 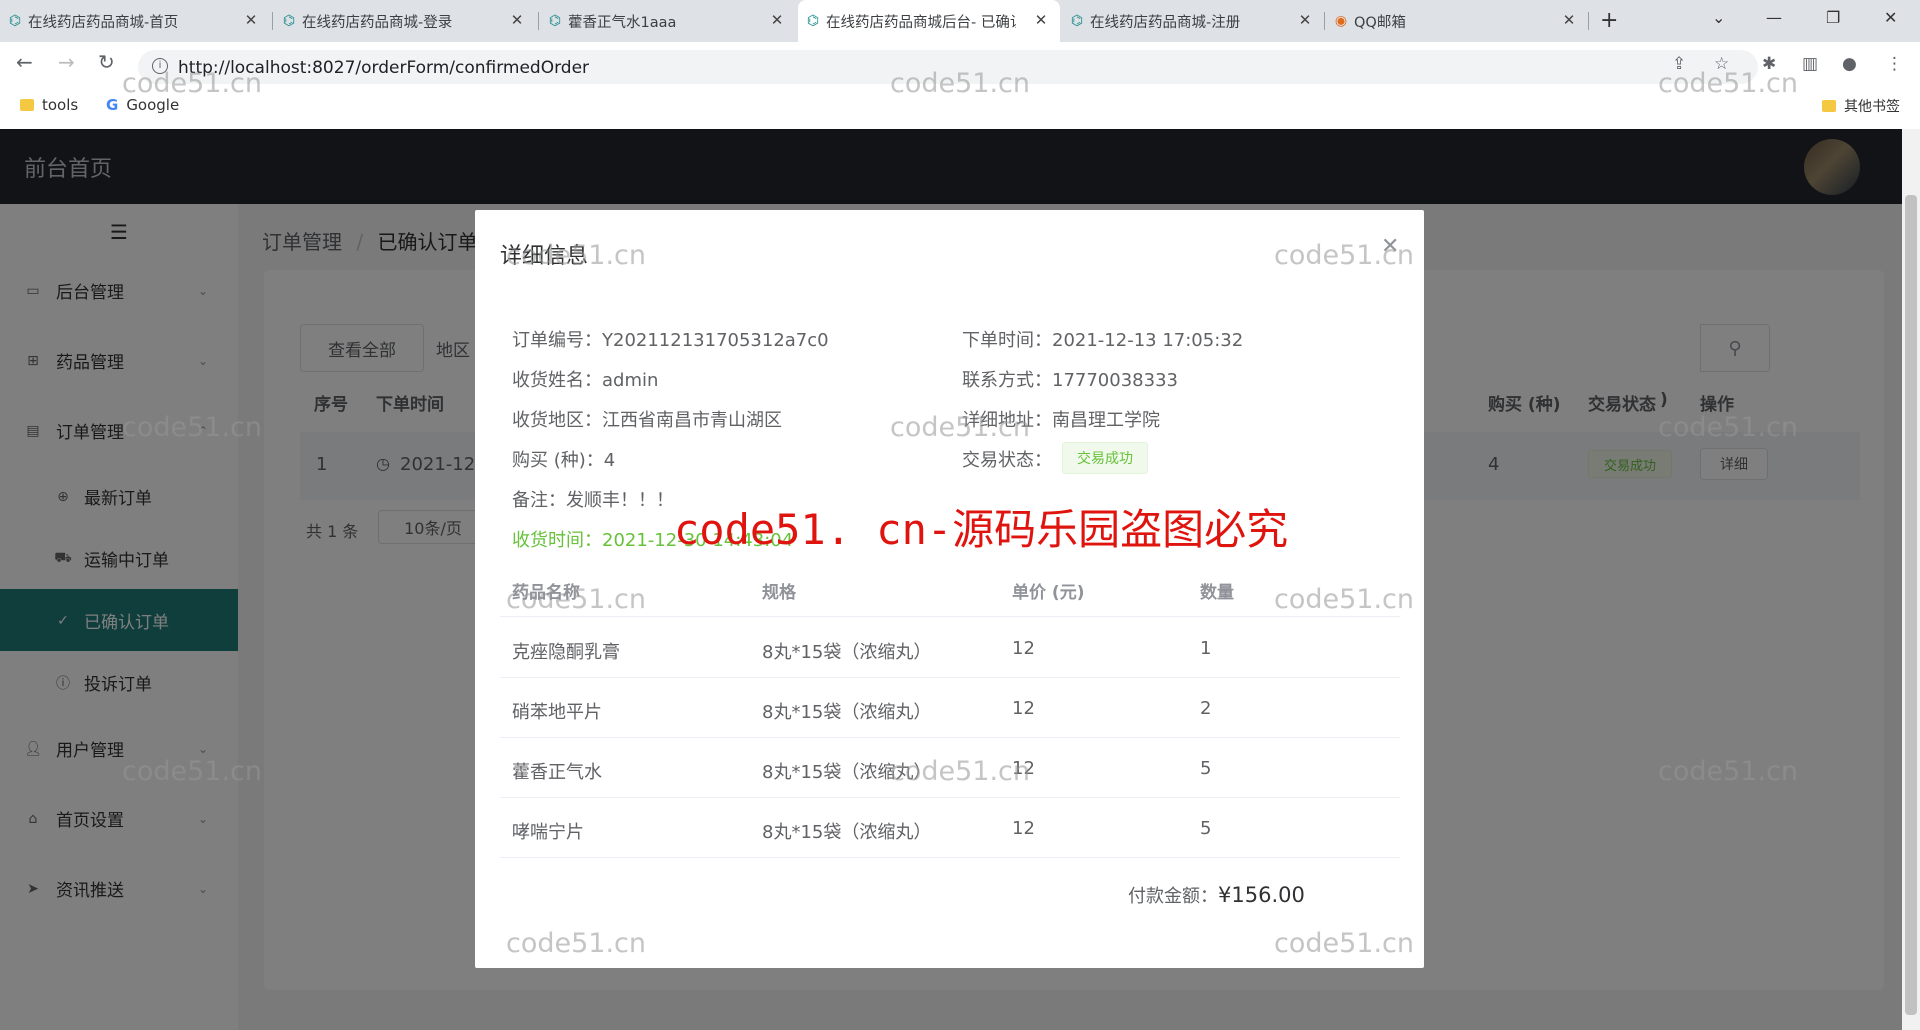 What do you see at coordinates (1911, 605) in the screenshot?
I see `scrollbar-thumb` at bounding box center [1911, 605].